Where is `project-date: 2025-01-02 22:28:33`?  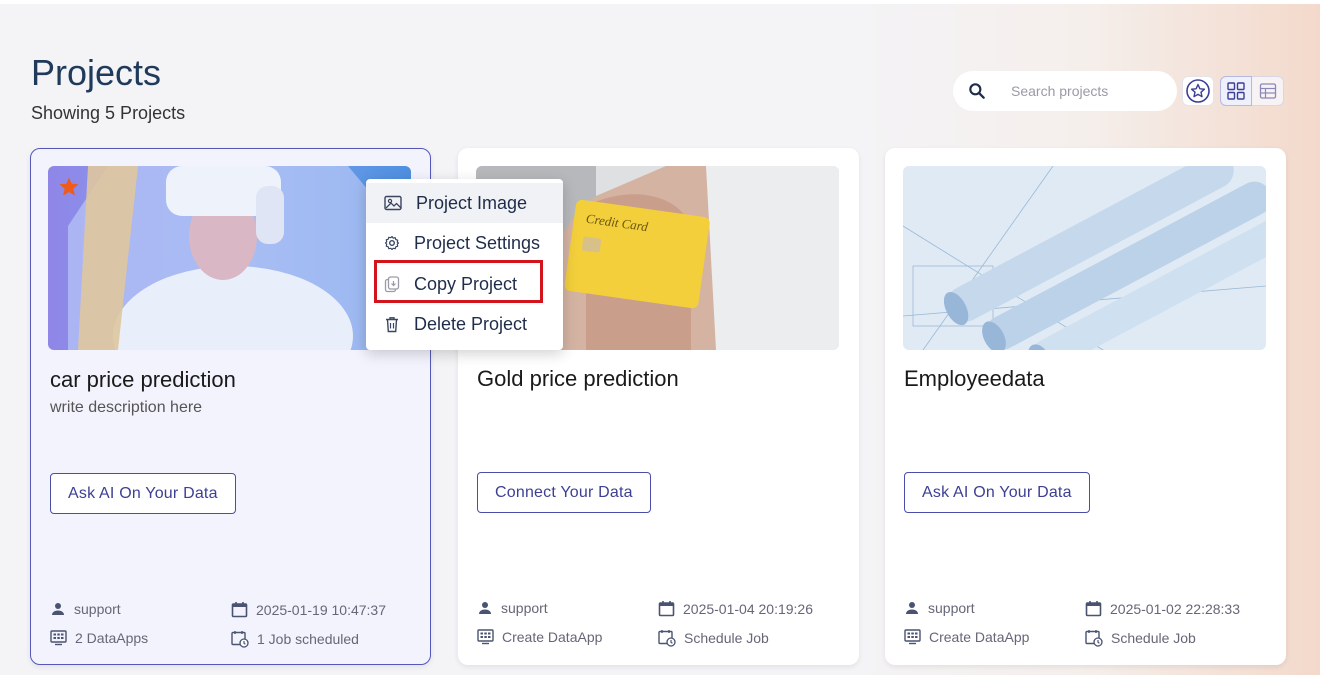
project-date: 2025-01-02 22:28:33 is located at coordinates (1162, 608).